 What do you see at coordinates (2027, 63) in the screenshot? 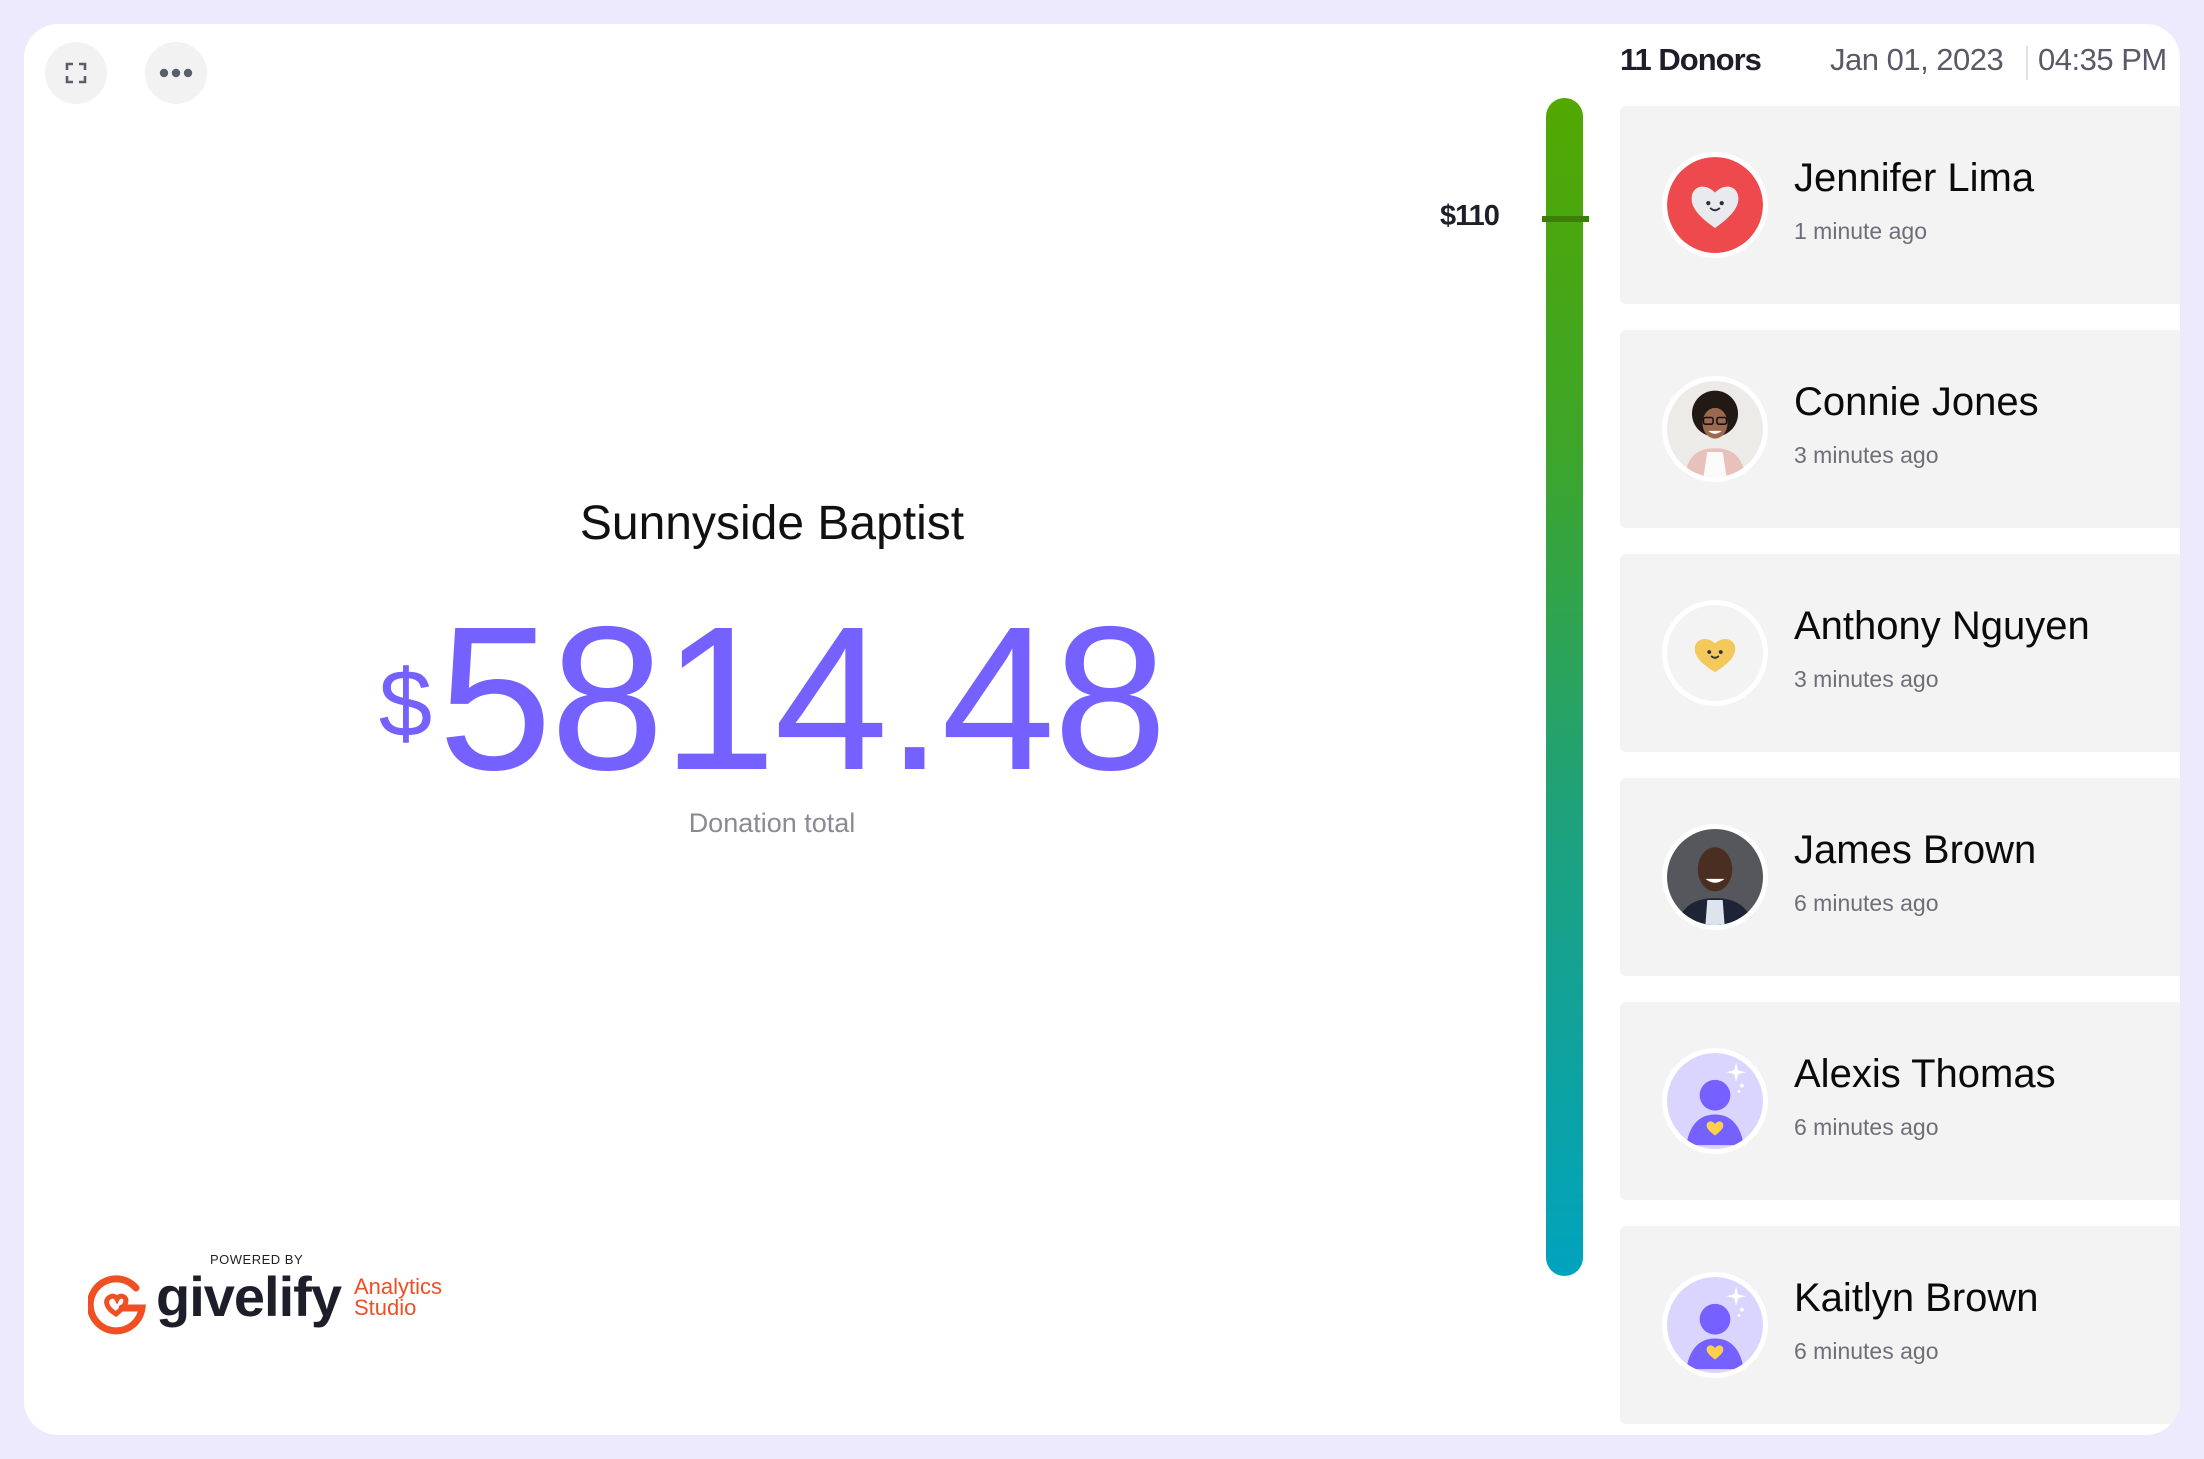
I see `header-divider` at bounding box center [2027, 63].